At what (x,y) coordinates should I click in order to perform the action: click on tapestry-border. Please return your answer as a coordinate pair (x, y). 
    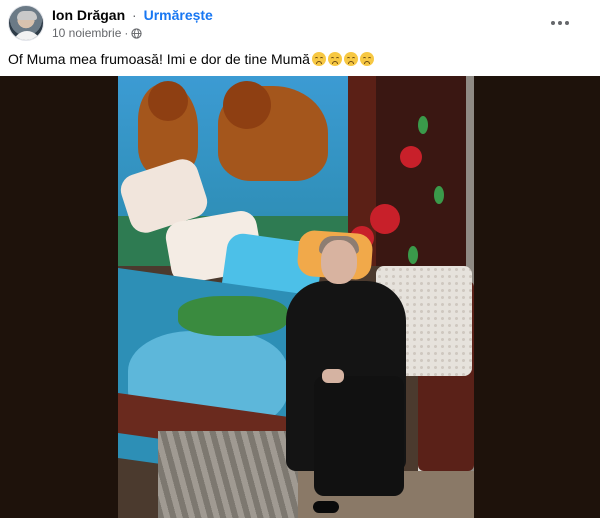
    Looking at the image, I should click on (421, 186).